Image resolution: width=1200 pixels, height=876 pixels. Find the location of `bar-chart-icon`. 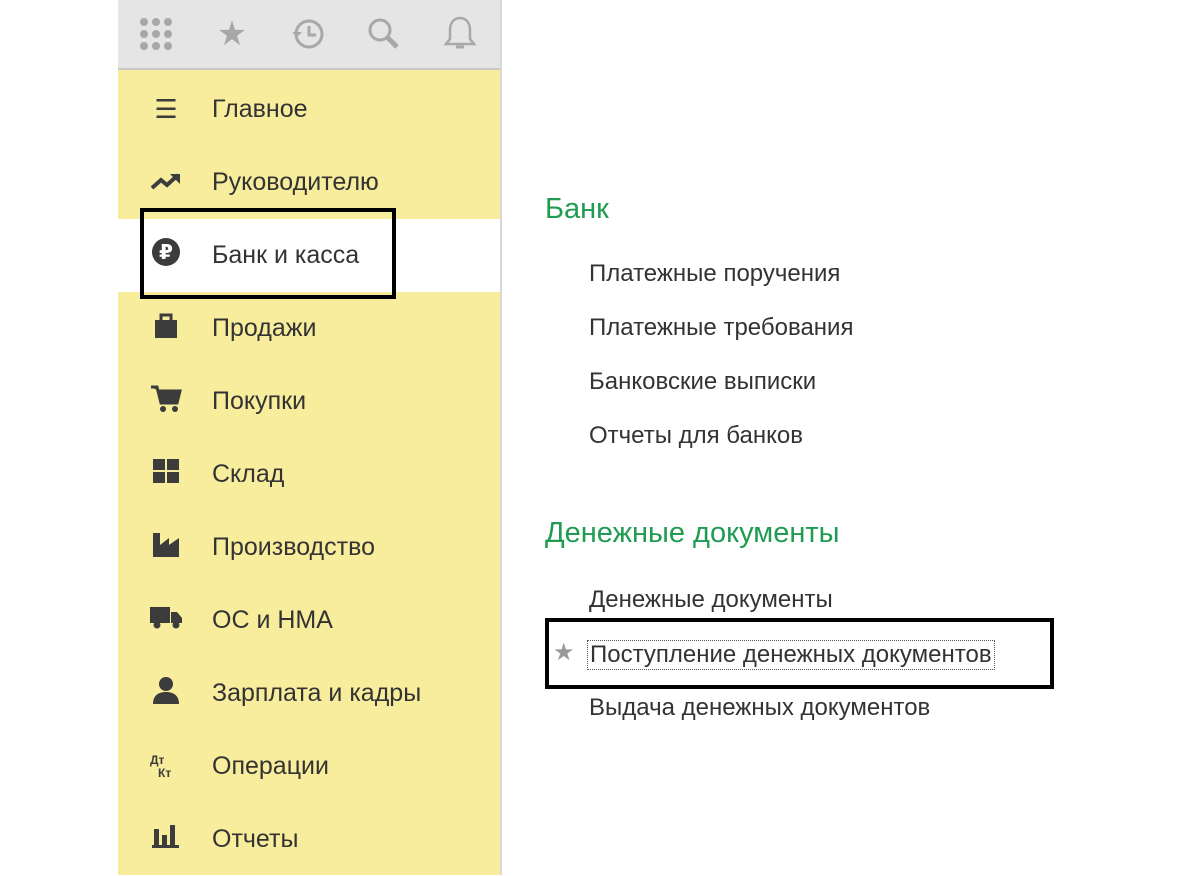

bar-chart-icon is located at coordinates (166, 839).